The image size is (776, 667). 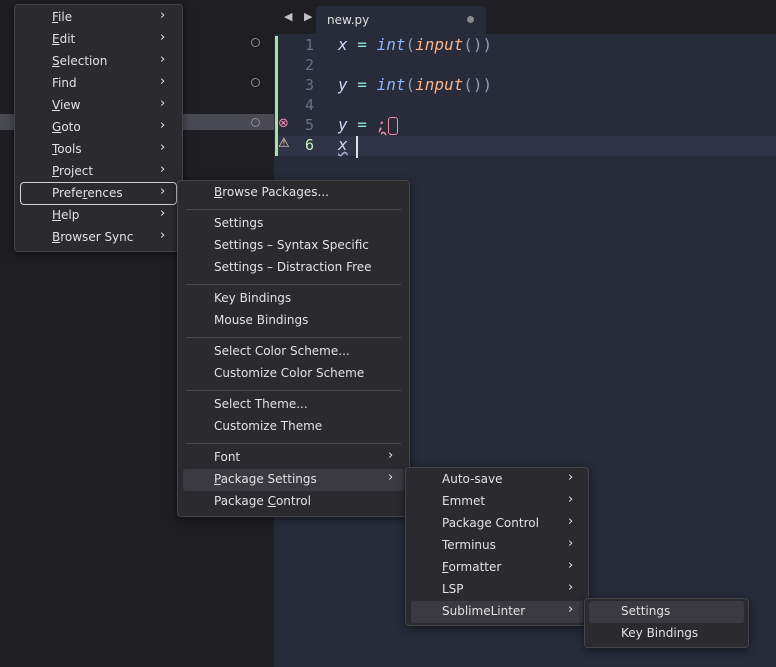 What do you see at coordinates (98, 18) in the screenshot?
I see `menu-item-file: File ›` at bounding box center [98, 18].